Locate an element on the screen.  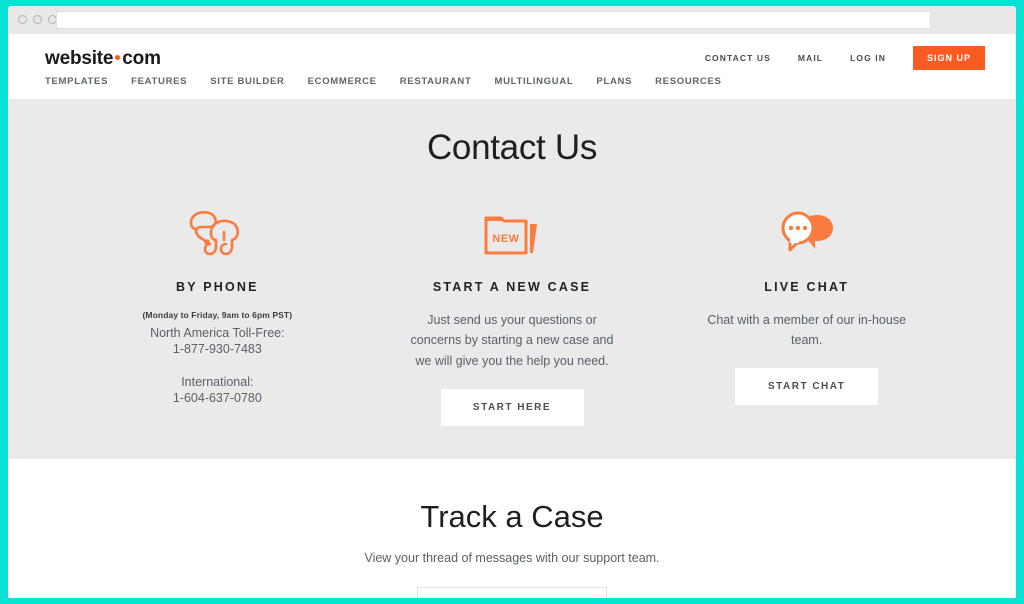
util-log-in: LOG IN is located at coordinates (868, 58).